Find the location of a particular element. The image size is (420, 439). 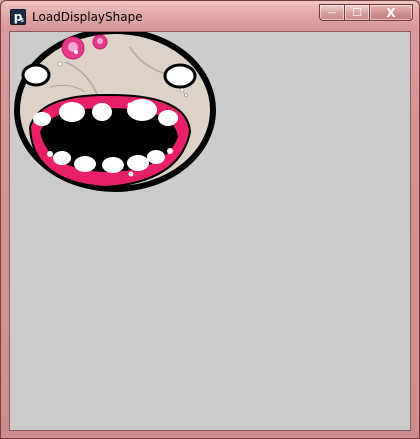

caption-buttons: — ☐ X is located at coordinates (366, 13).